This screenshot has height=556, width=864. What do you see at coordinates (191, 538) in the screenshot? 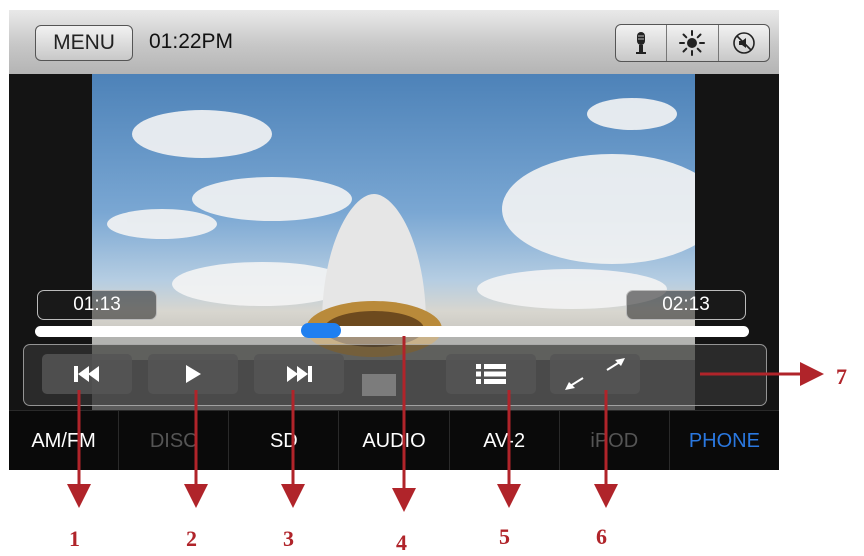
I see `callout-number: 2` at bounding box center [191, 538].